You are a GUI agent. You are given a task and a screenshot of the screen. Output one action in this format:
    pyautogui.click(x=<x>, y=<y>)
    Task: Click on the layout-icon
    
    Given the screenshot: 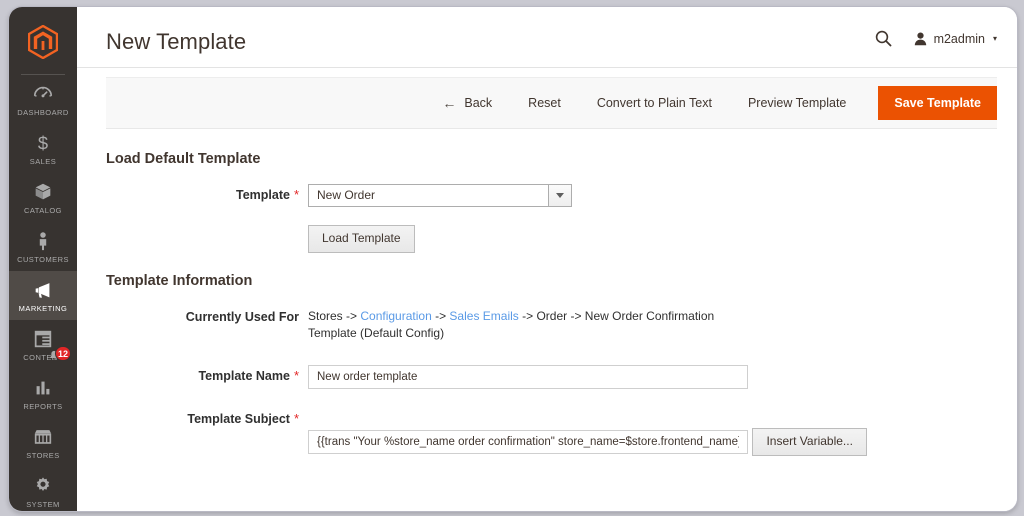 What is the action you would take?
    pyautogui.click(x=43, y=339)
    